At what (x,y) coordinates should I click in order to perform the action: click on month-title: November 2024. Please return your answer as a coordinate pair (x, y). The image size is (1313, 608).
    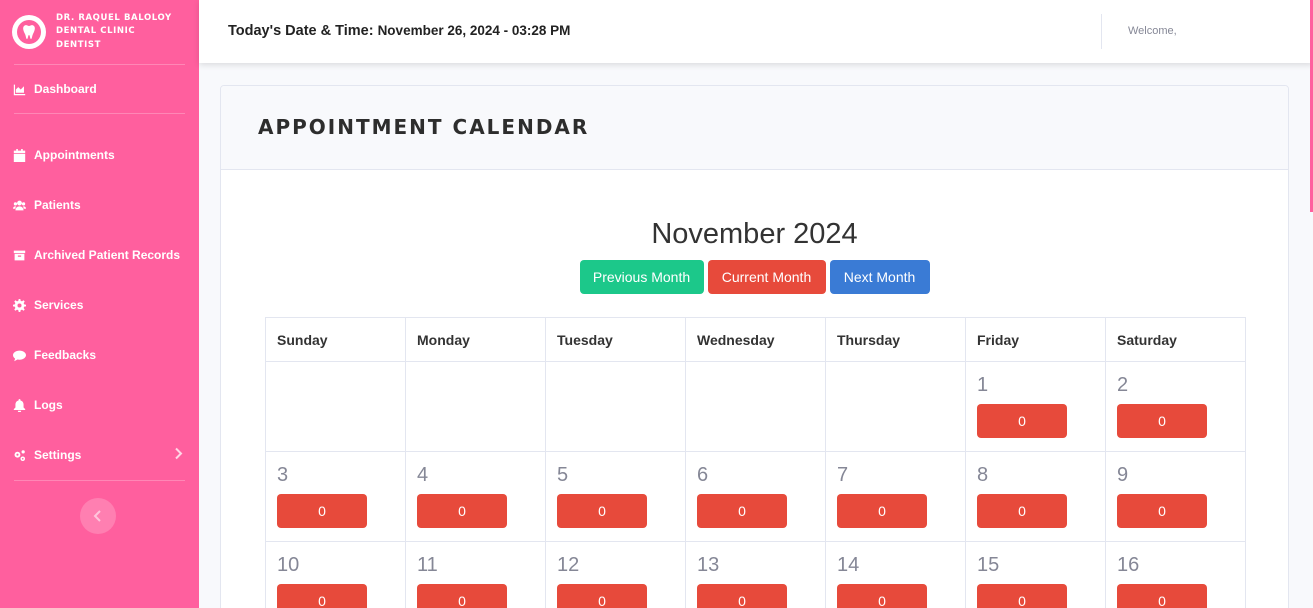
    Looking at the image, I should click on (754, 234).